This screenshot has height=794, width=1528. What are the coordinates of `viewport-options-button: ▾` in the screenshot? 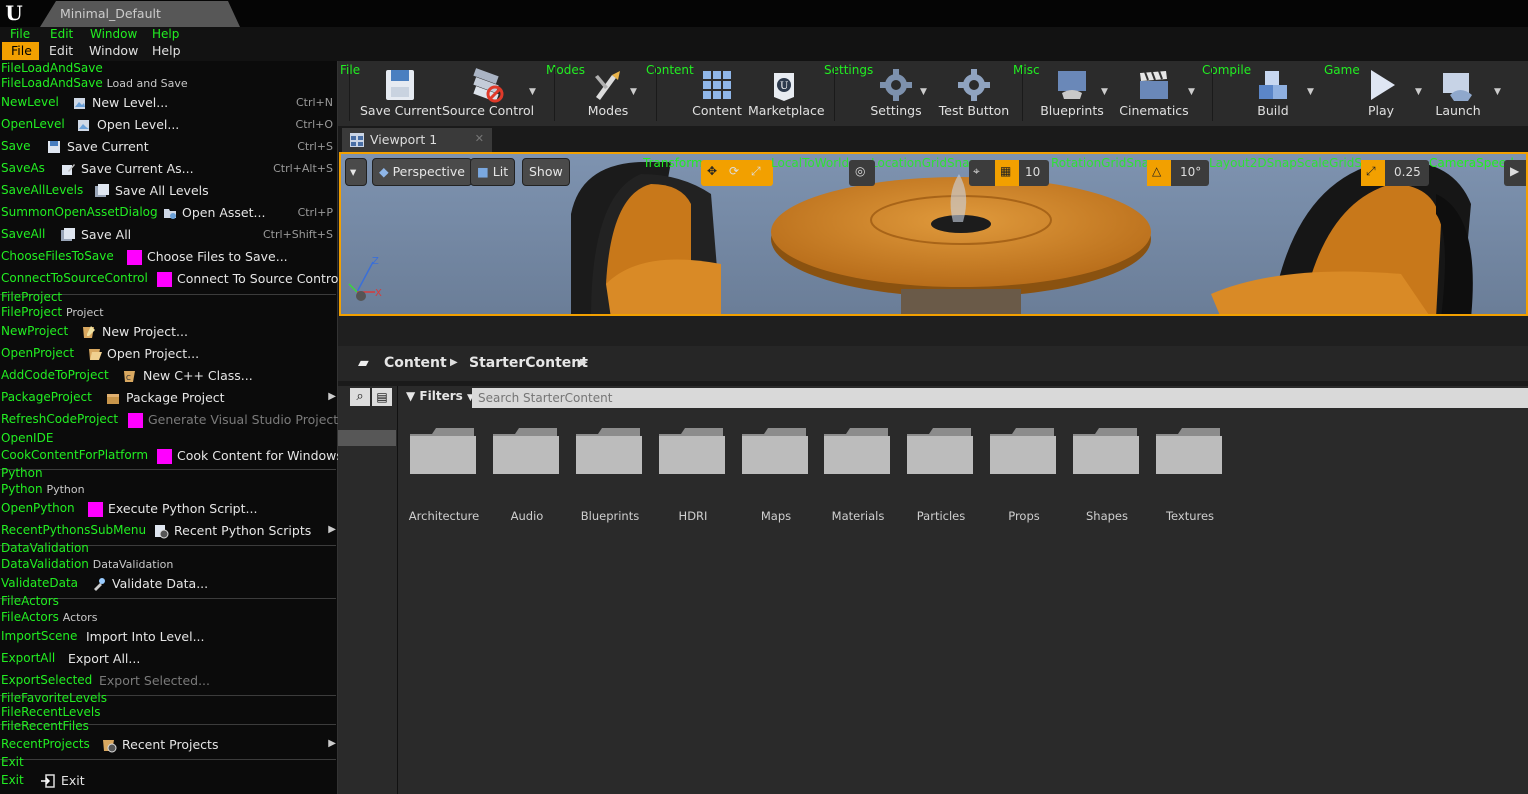 It's located at (356, 172).